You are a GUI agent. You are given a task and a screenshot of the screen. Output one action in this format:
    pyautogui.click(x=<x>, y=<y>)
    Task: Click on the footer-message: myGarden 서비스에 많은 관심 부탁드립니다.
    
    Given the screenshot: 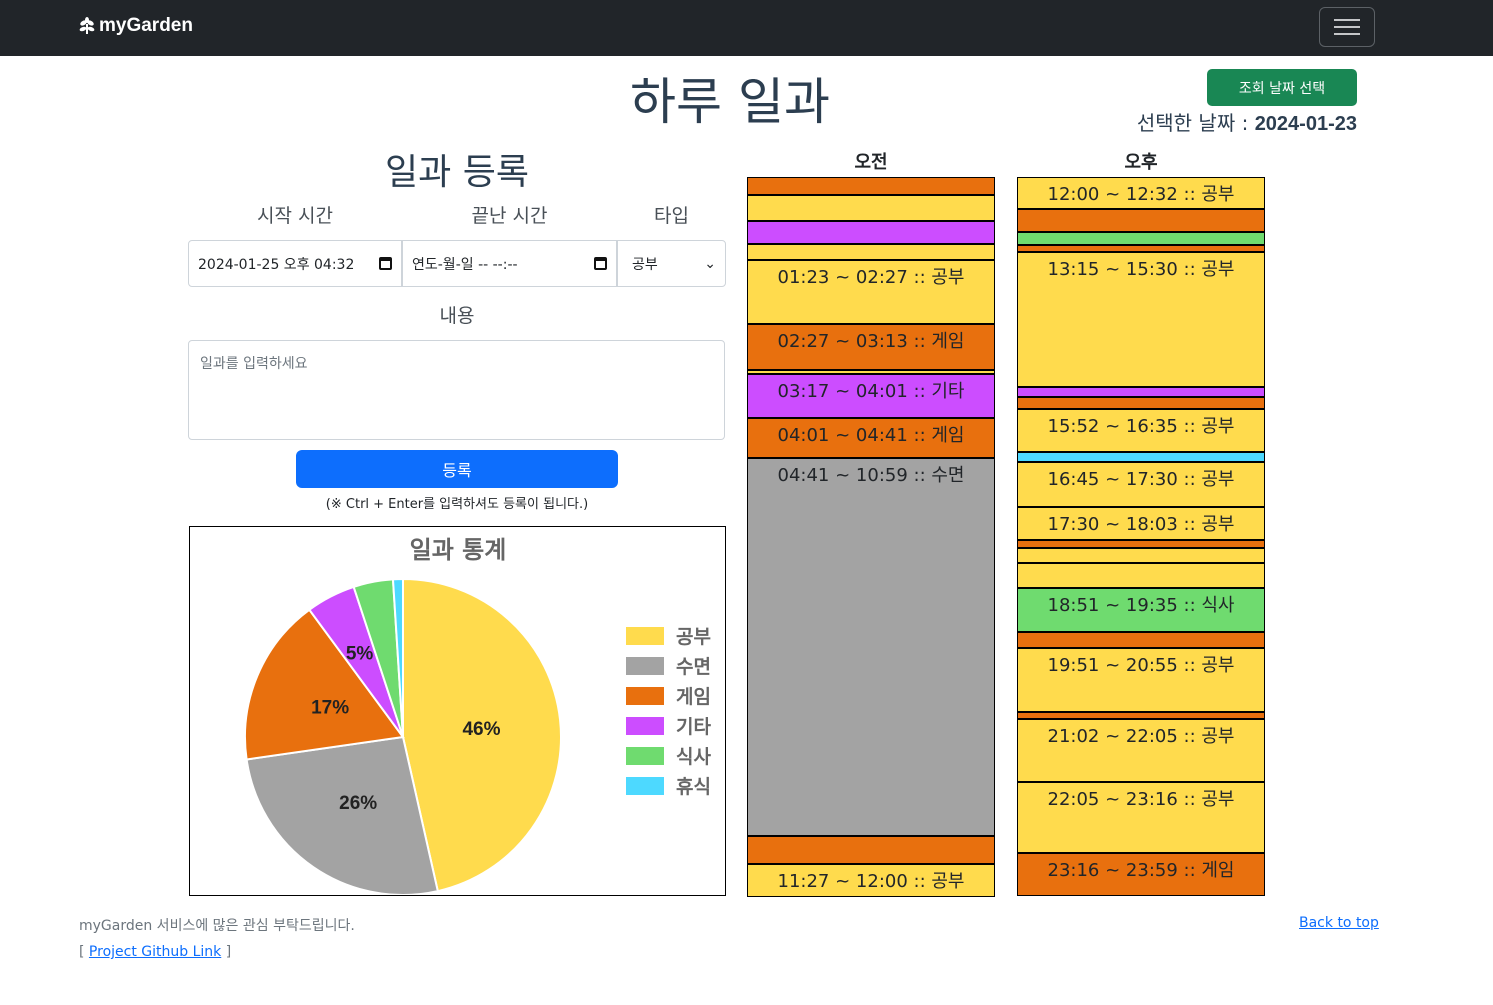 What is the action you would take?
    pyautogui.click(x=217, y=926)
    